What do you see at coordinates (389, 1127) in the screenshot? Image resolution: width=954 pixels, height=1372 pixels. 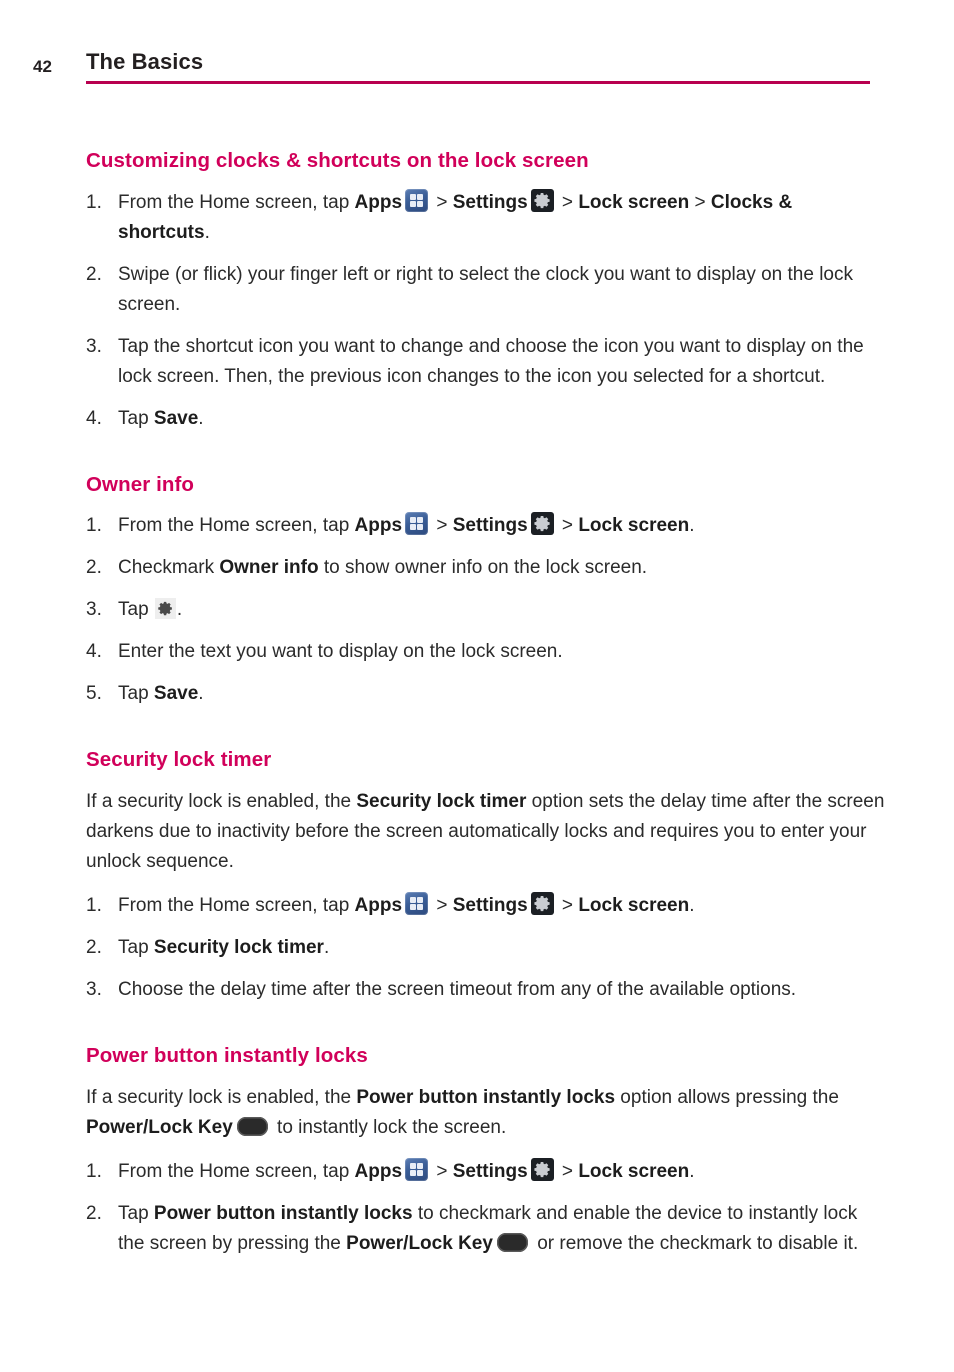 I see `body-text-run: to instantly lock the screen.` at bounding box center [389, 1127].